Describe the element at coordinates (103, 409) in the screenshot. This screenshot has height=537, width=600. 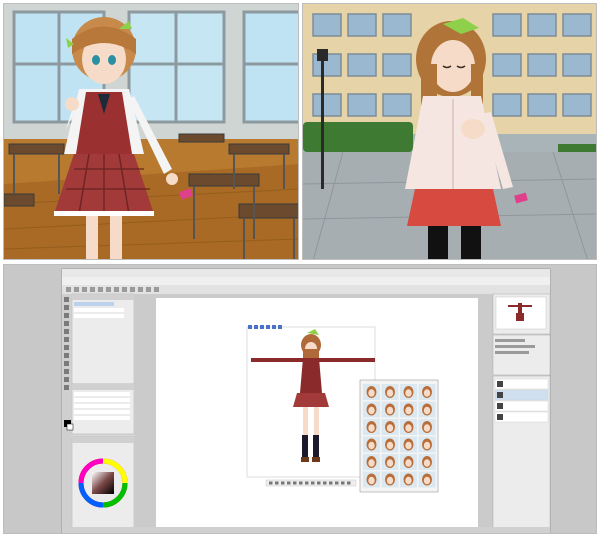
I see `tool-property-panel` at that location.